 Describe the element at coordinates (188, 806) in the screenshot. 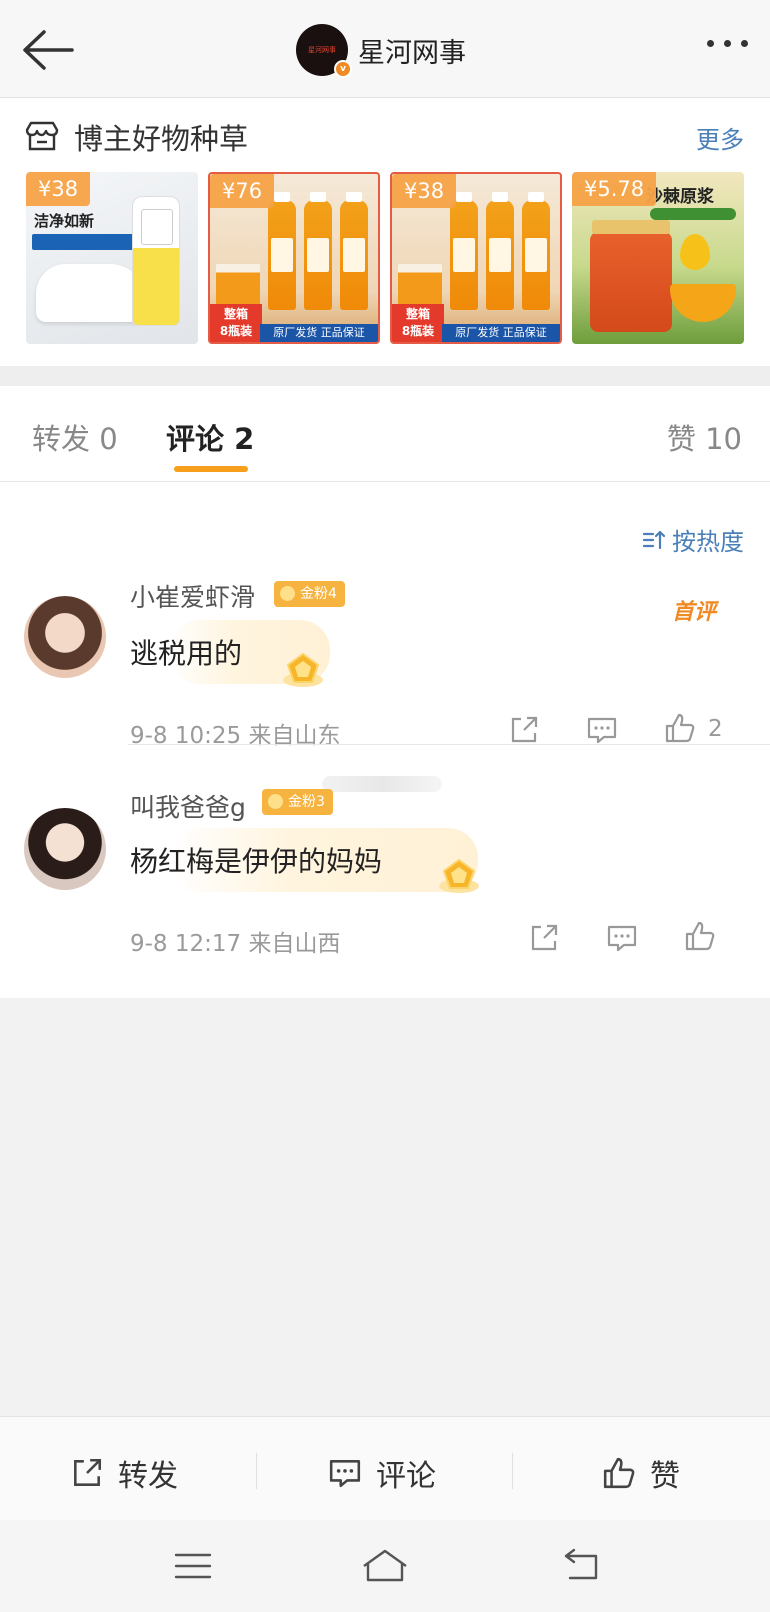

I see `comment-username: 叫我爸爸g` at that location.